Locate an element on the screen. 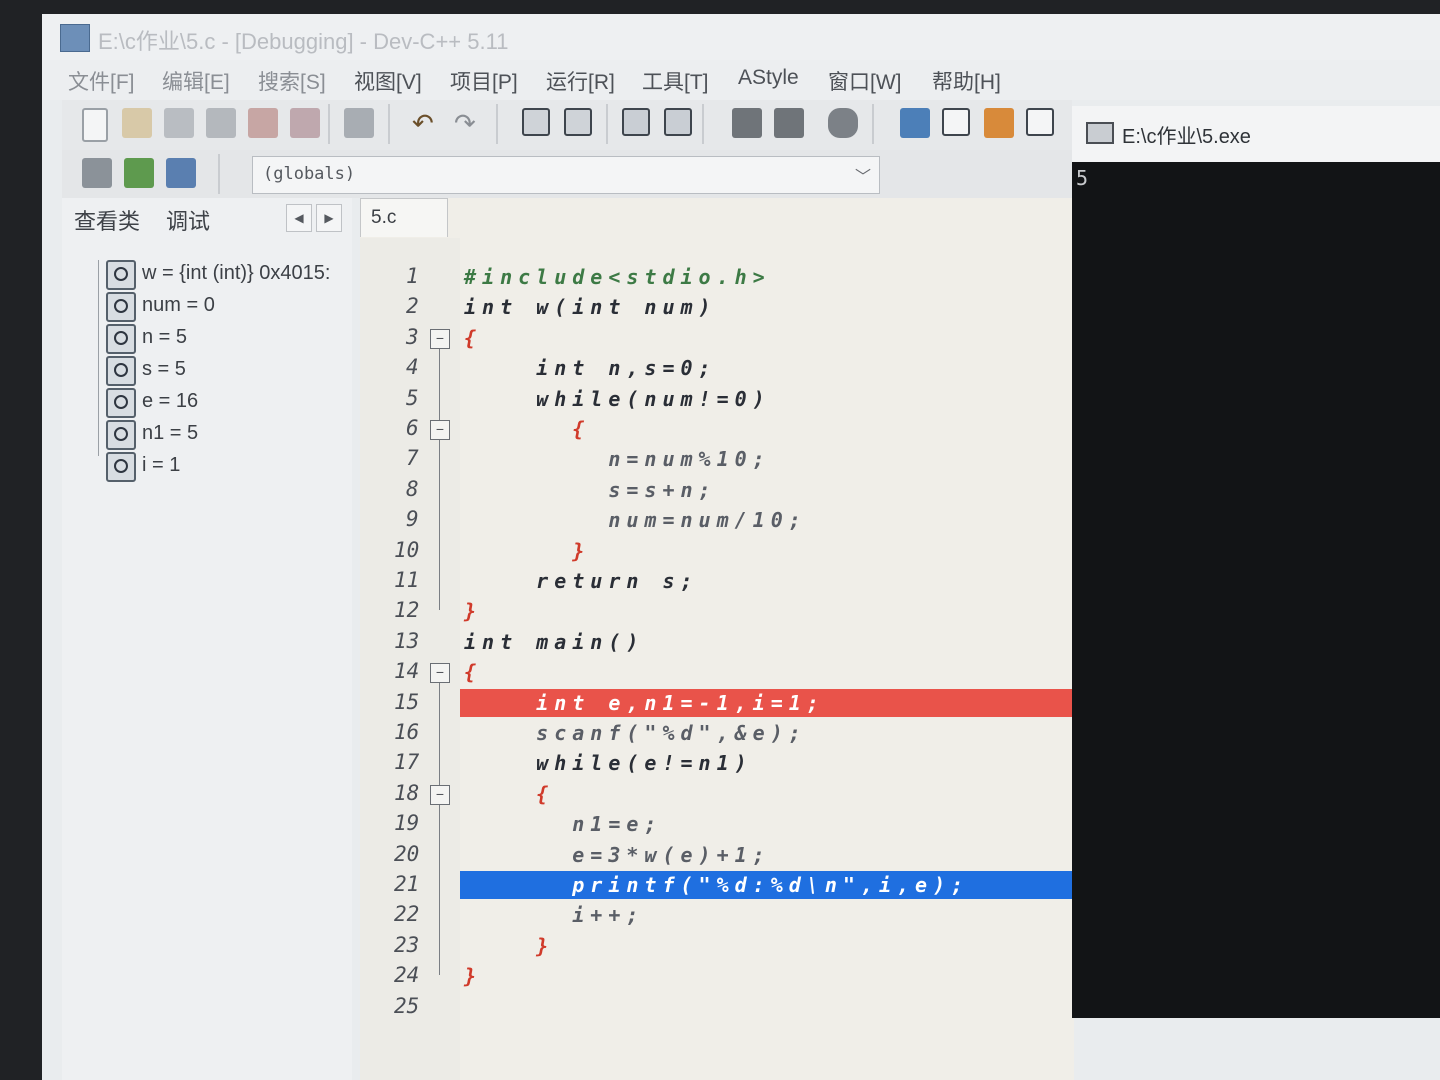 The width and height of the screenshot is (1440, 1080). line-number: 11 is located at coordinates (406, 580).